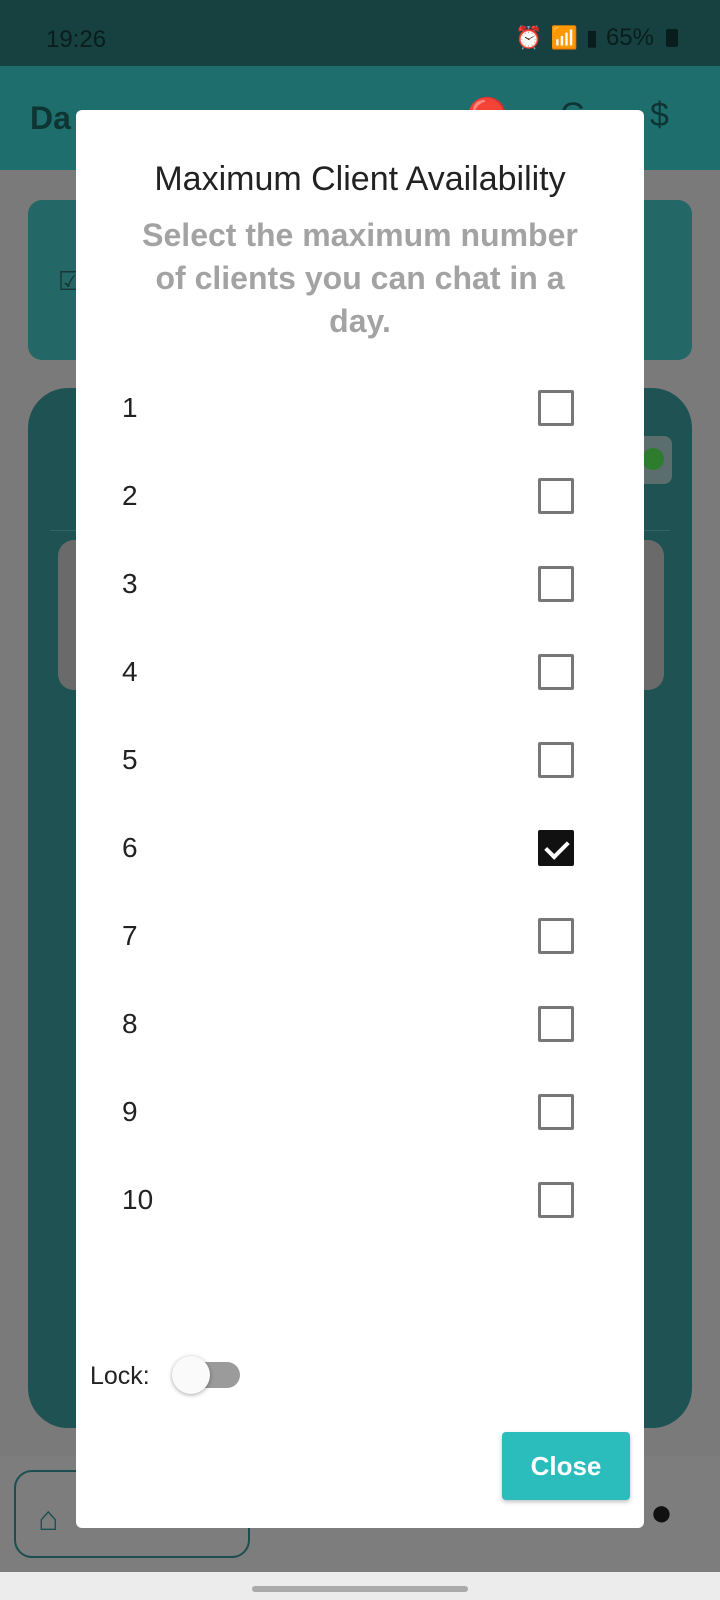 This screenshot has width=720, height=1600. What do you see at coordinates (130, 583) in the screenshot?
I see `option-label: 3` at bounding box center [130, 583].